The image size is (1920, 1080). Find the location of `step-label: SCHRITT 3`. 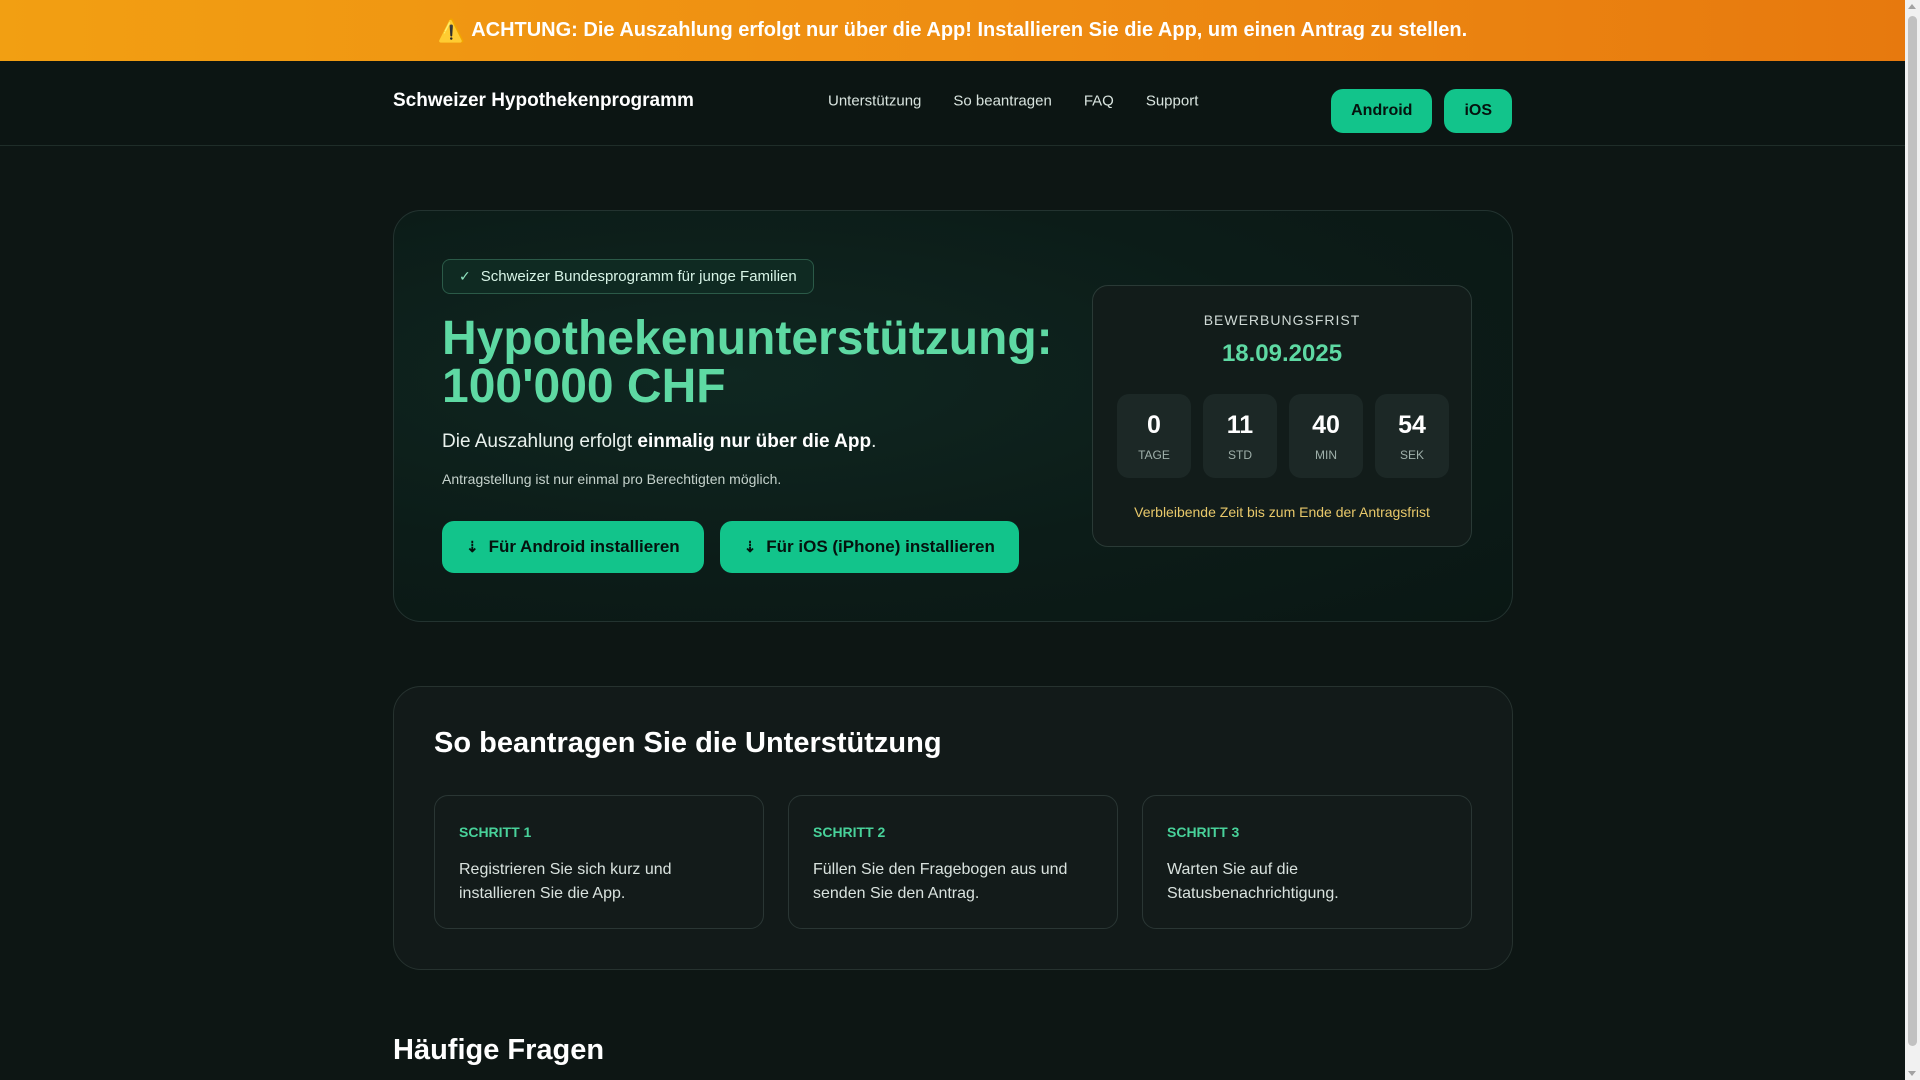

step-label: SCHRITT 3 is located at coordinates (1203, 832).